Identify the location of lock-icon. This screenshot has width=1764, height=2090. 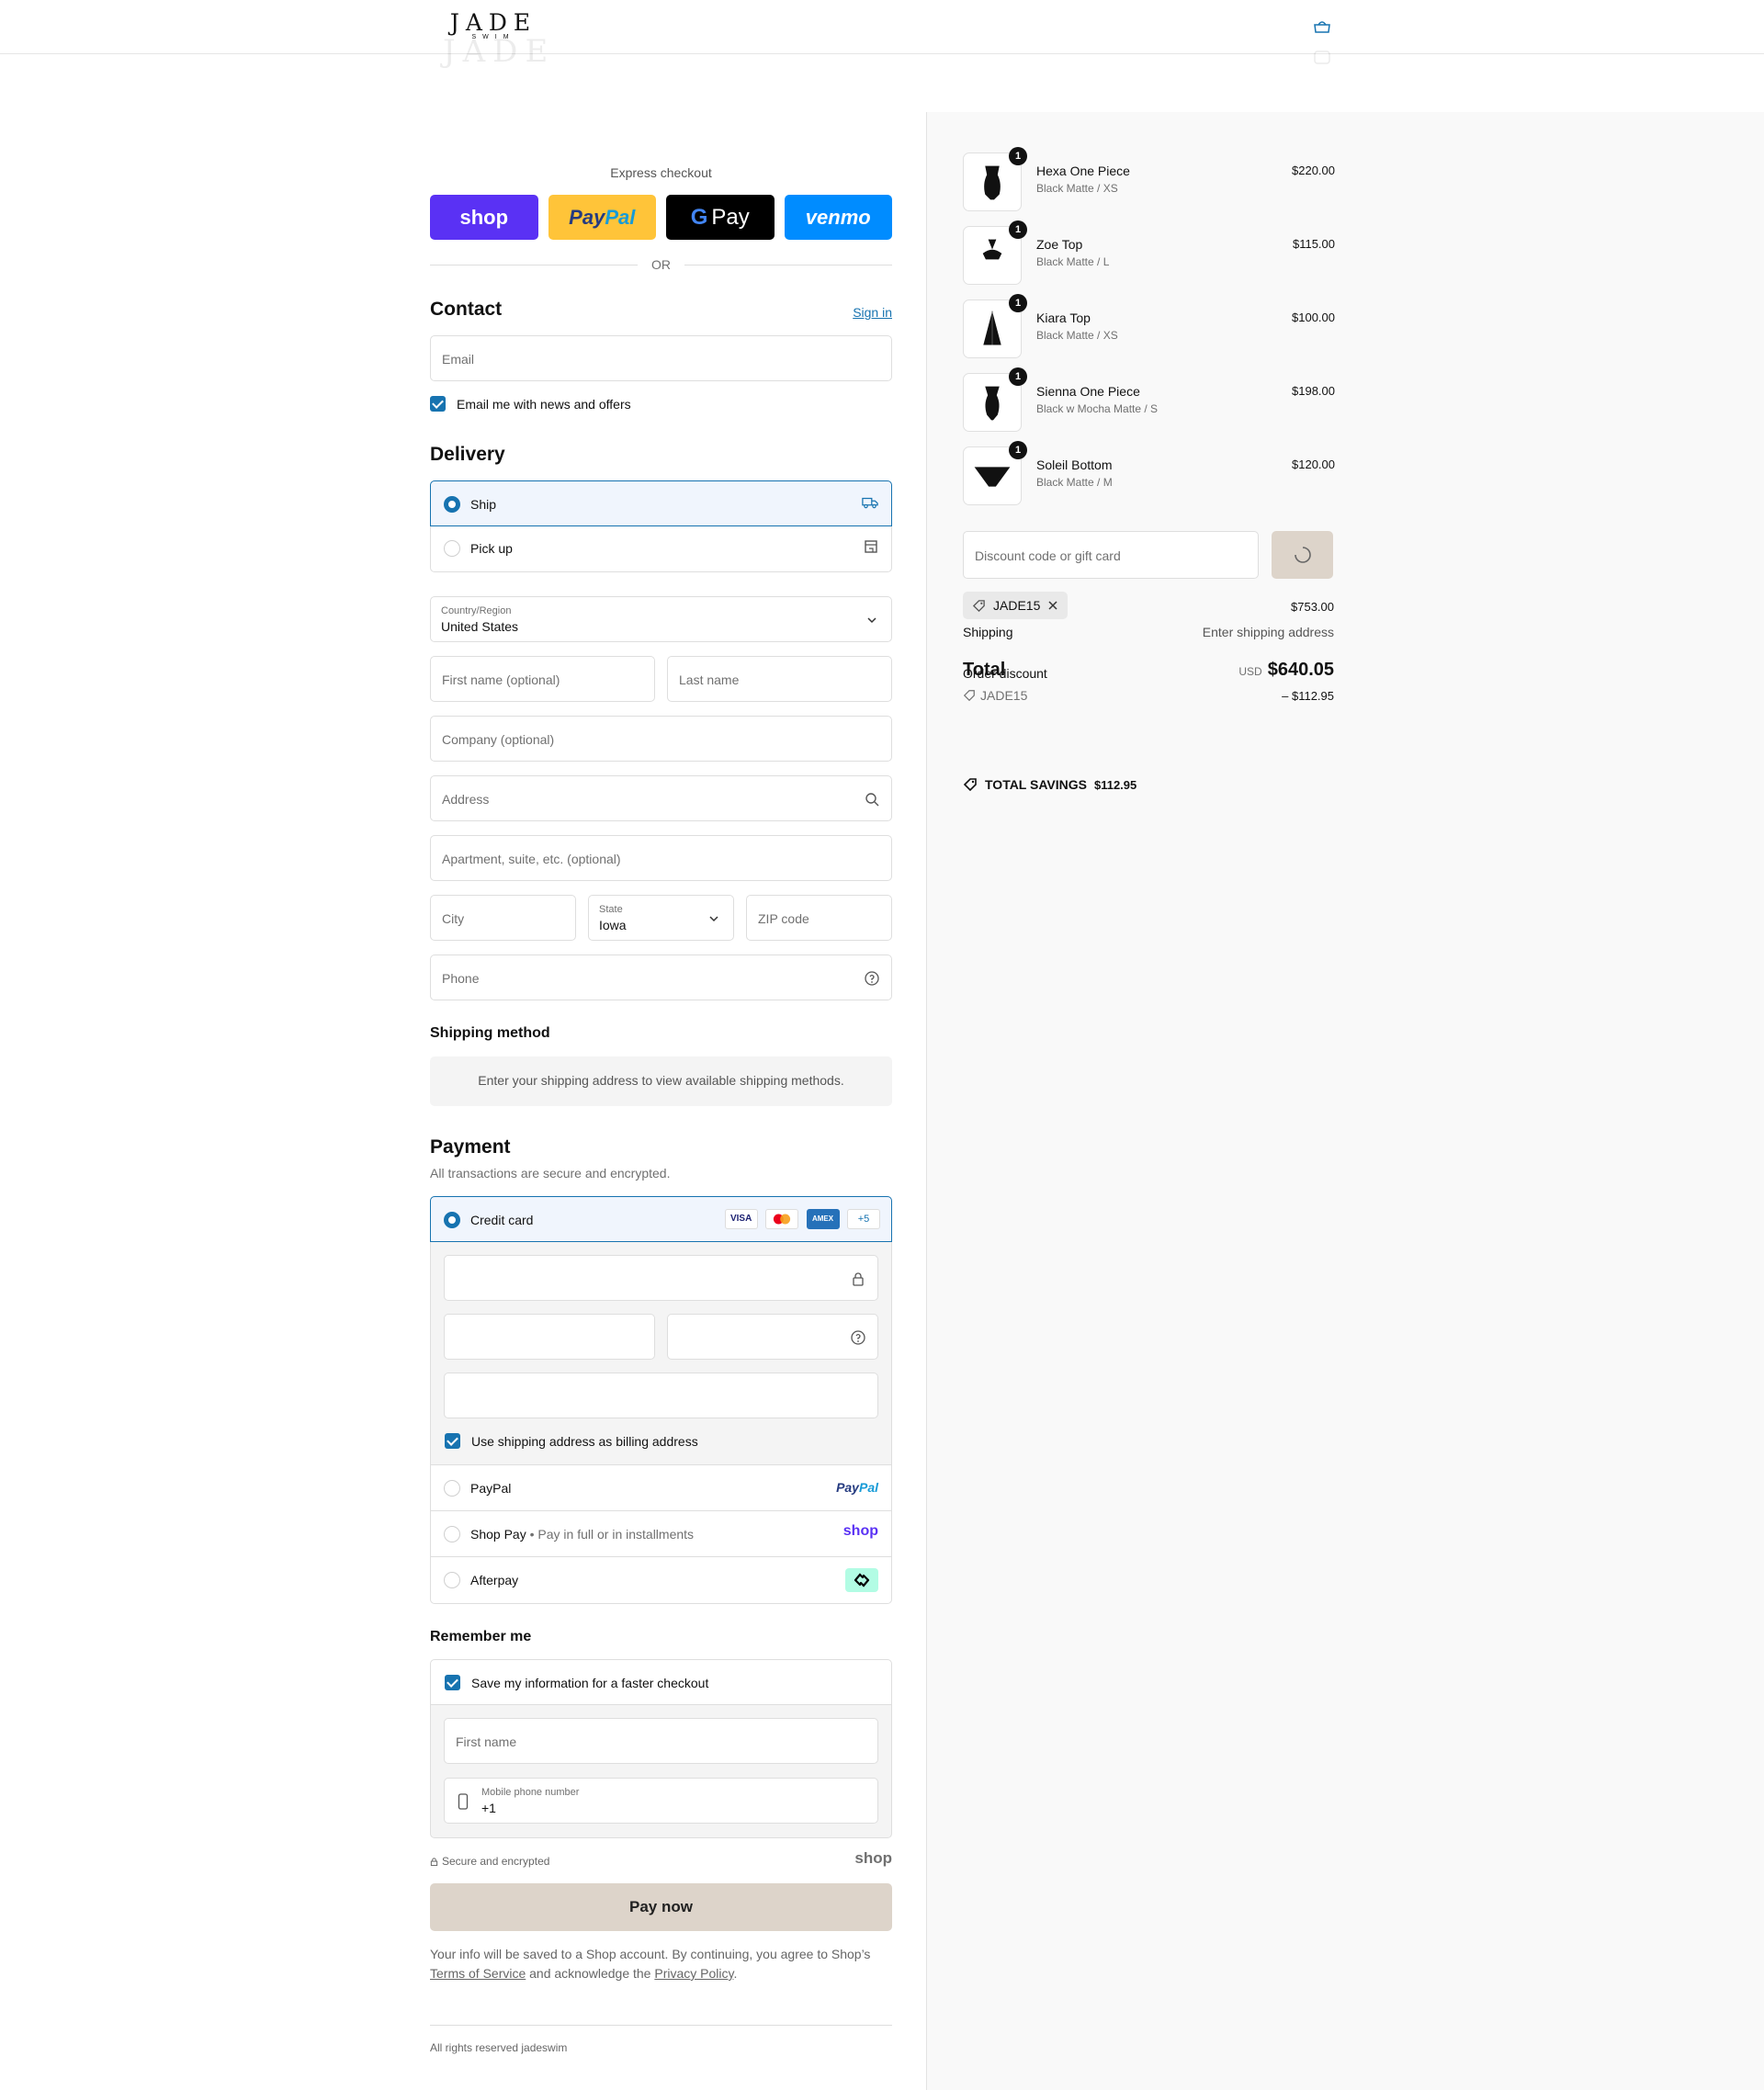
(859, 1279).